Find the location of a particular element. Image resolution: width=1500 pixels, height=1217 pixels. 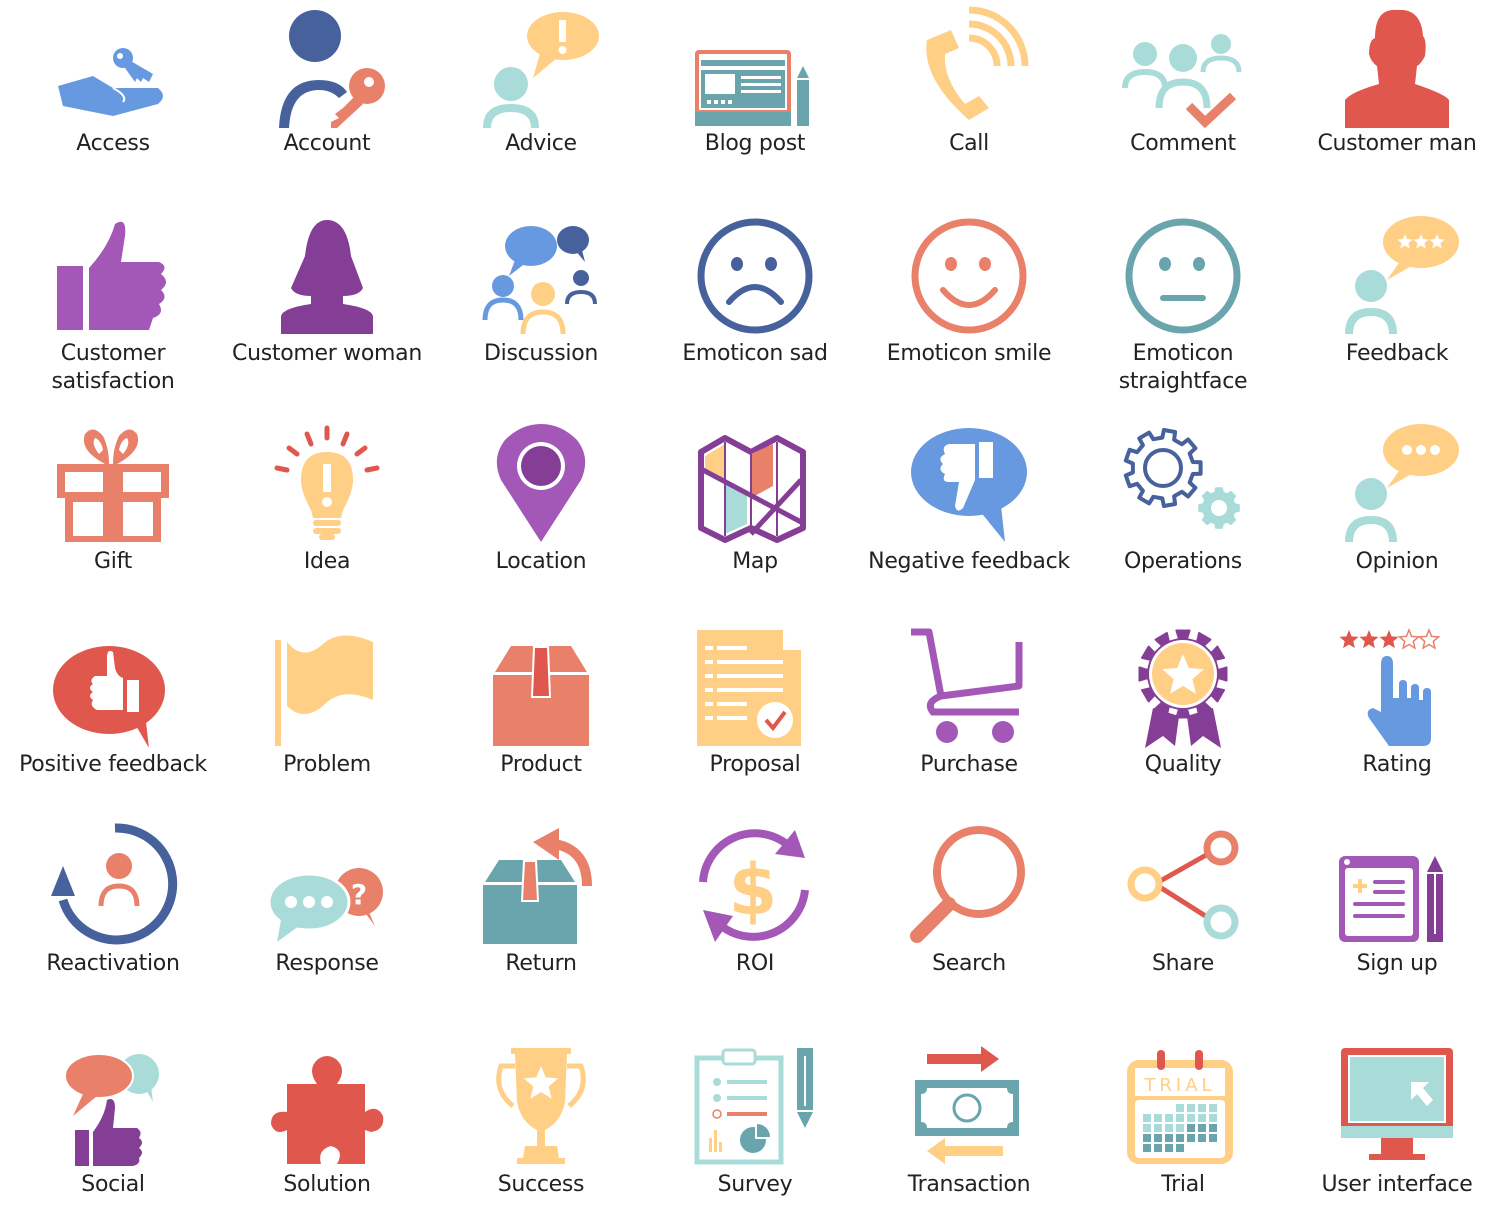

user-key-icon is located at coordinates (332, 69).